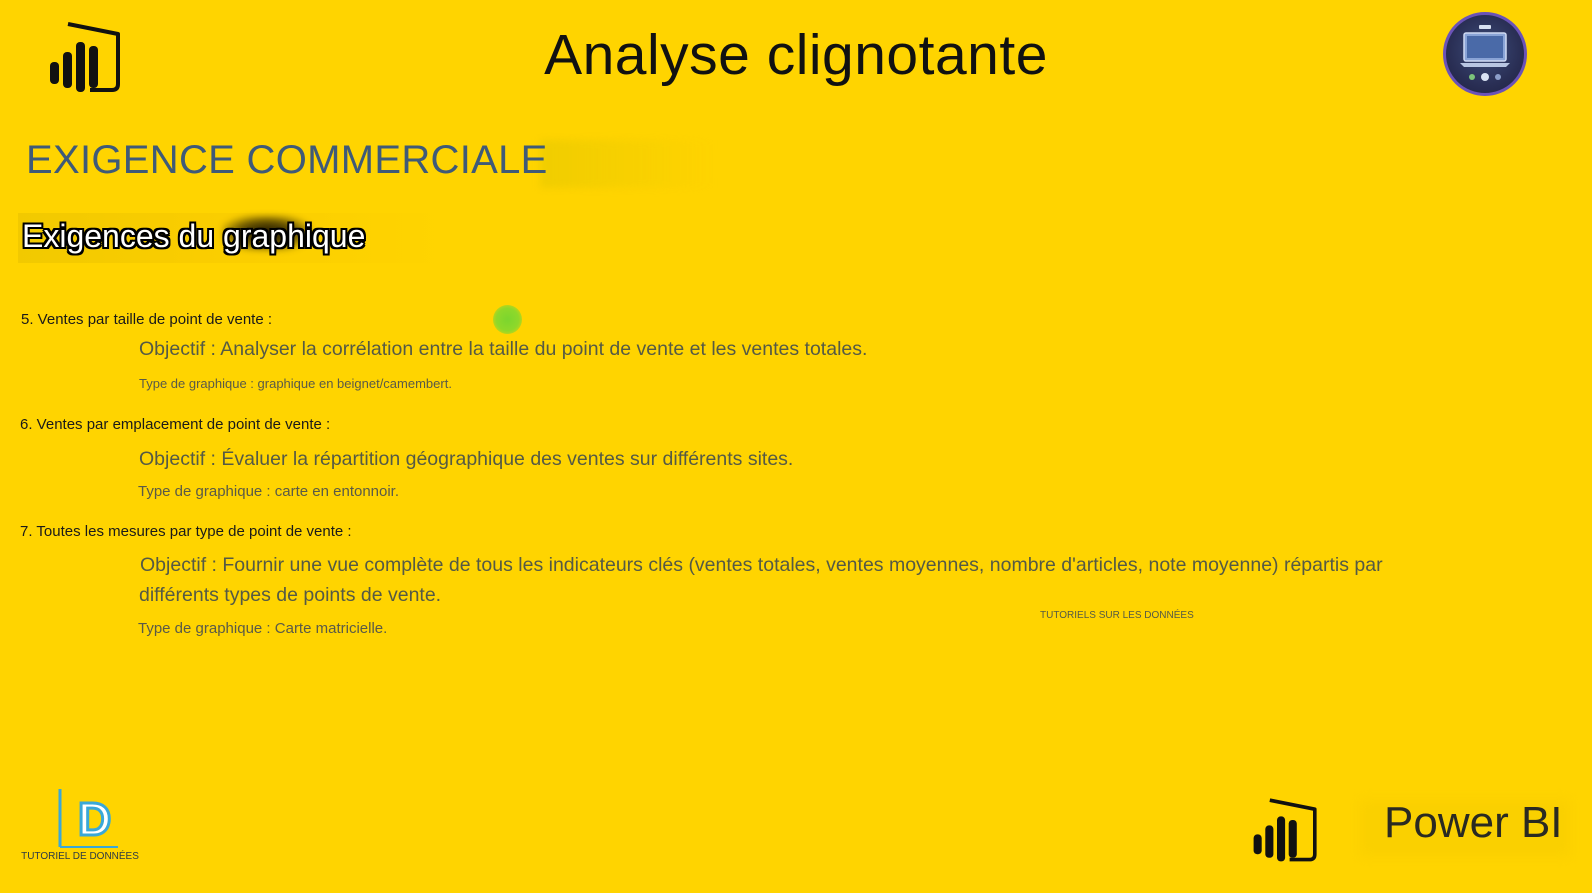 The width and height of the screenshot is (1592, 893). I want to click on blur-artifact, so click(627, 164).